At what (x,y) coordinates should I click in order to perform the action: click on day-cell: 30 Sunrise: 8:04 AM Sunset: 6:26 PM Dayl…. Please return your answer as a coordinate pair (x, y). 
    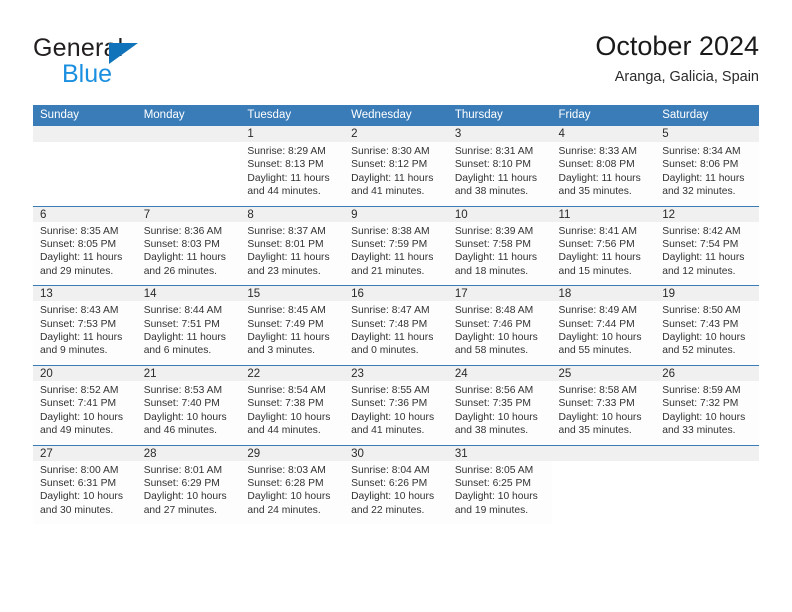
    Looking at the image, I should click on (396, 484).